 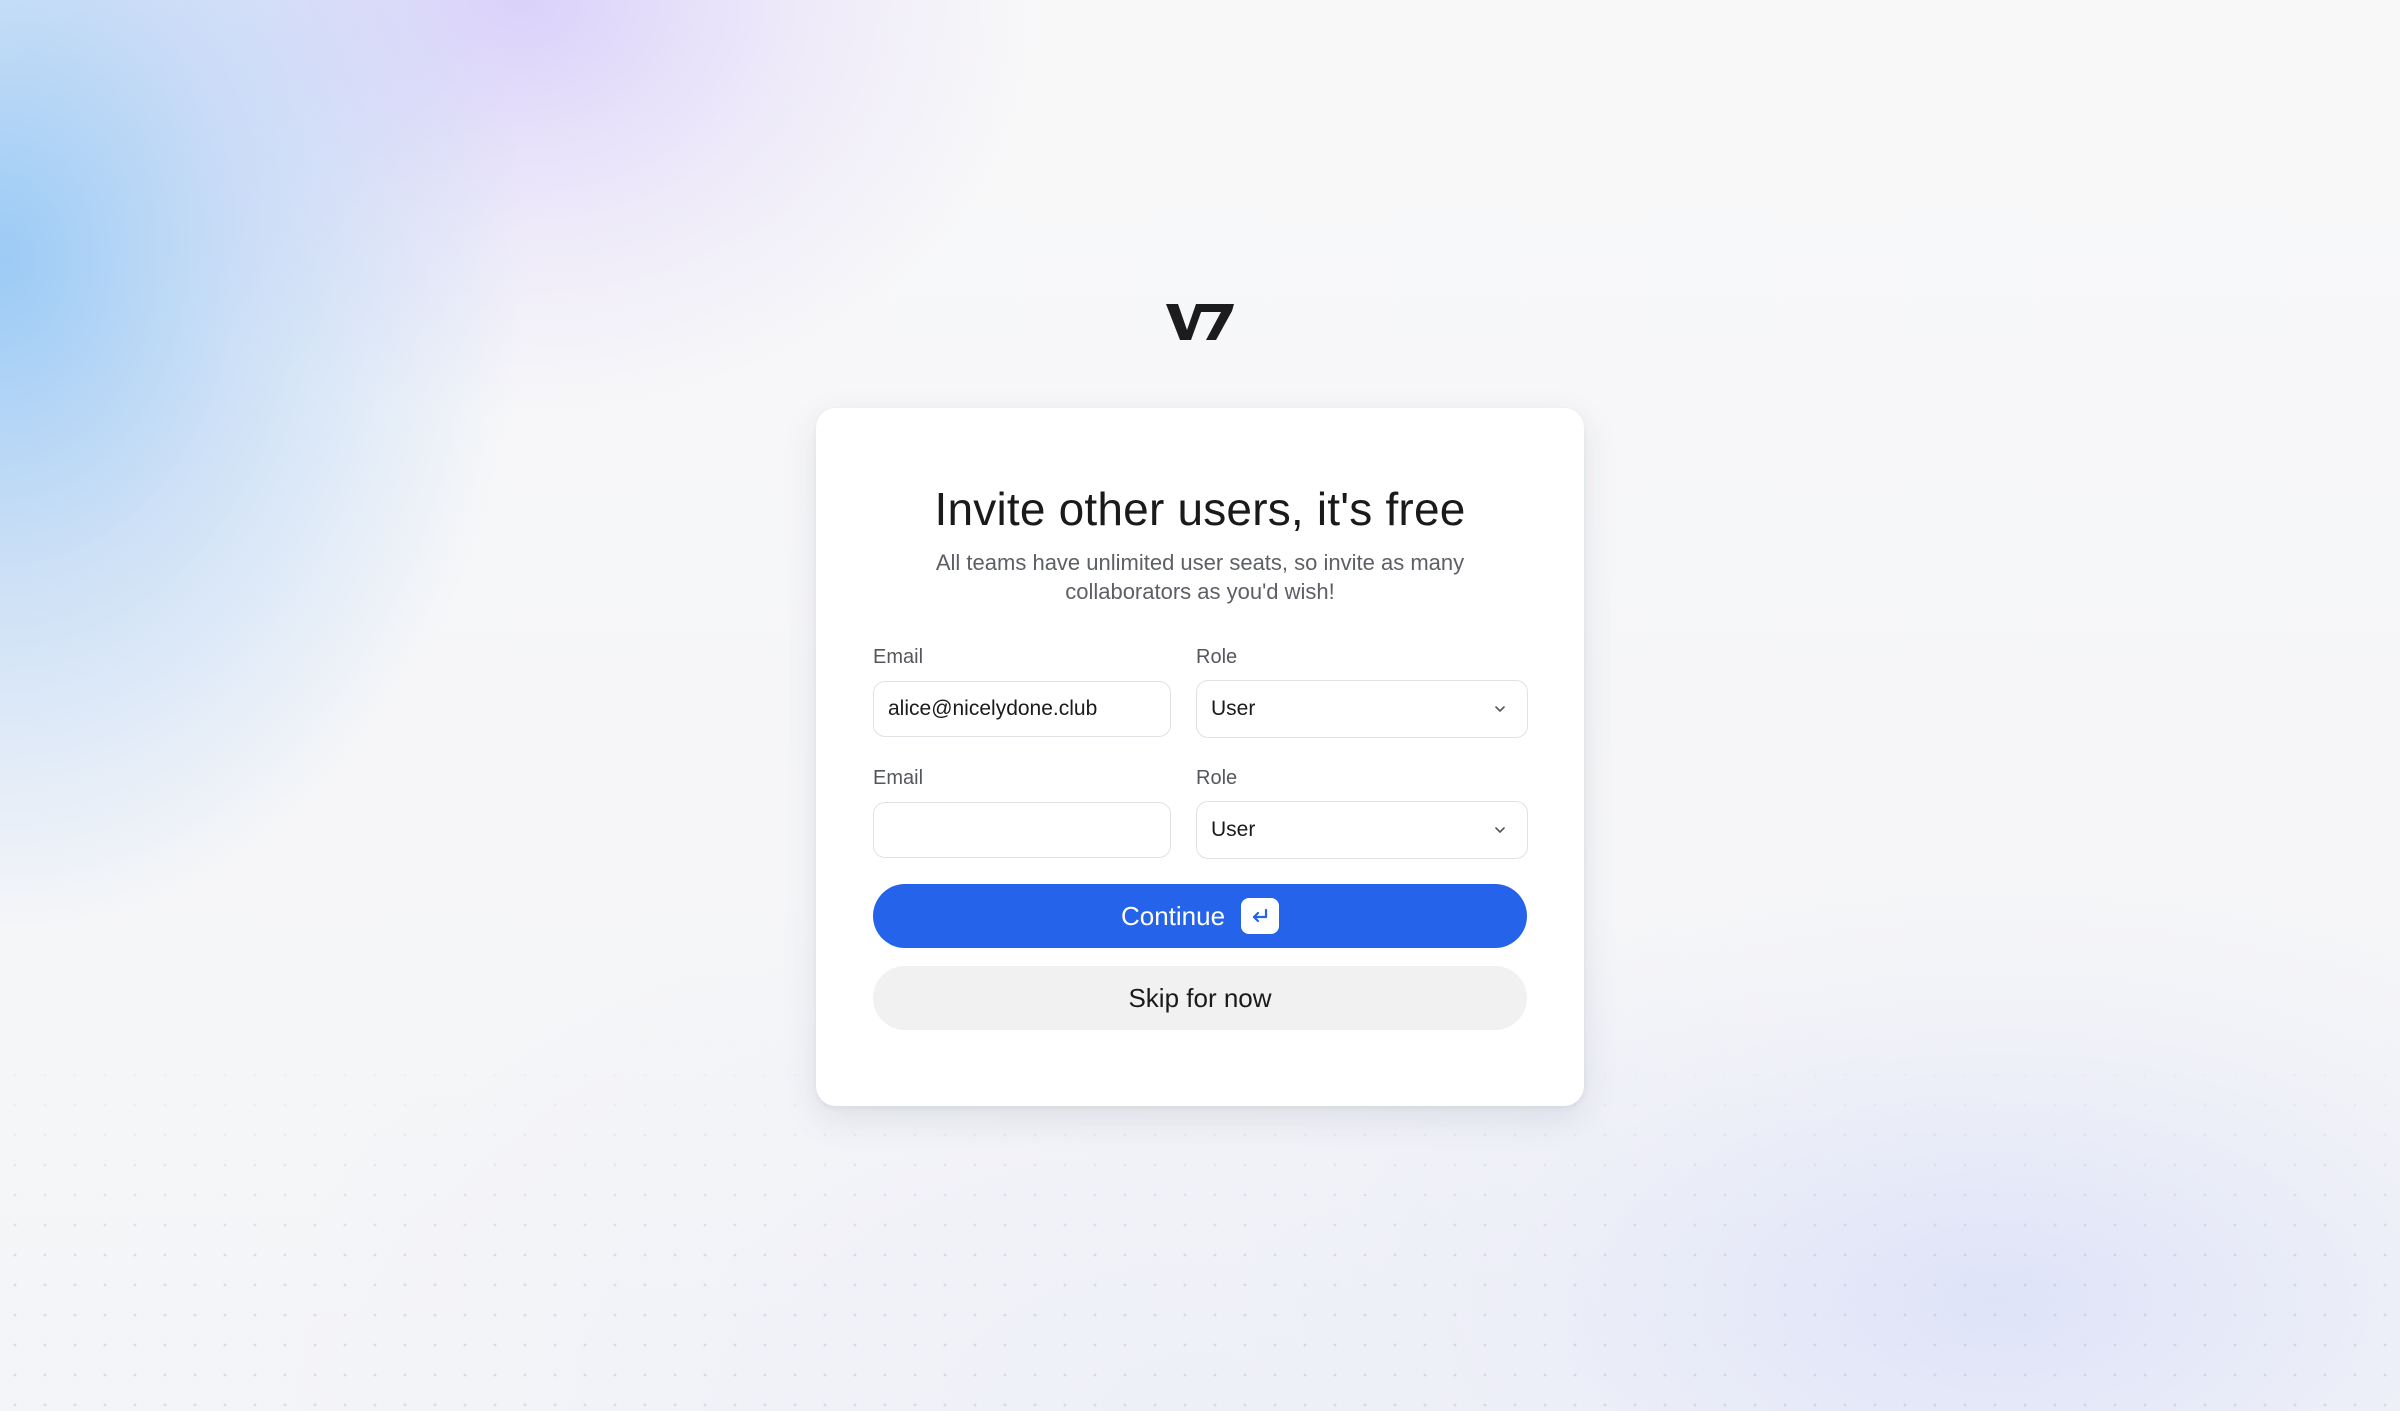 I want to click on v7-logo, so click(x=1200, y=322).